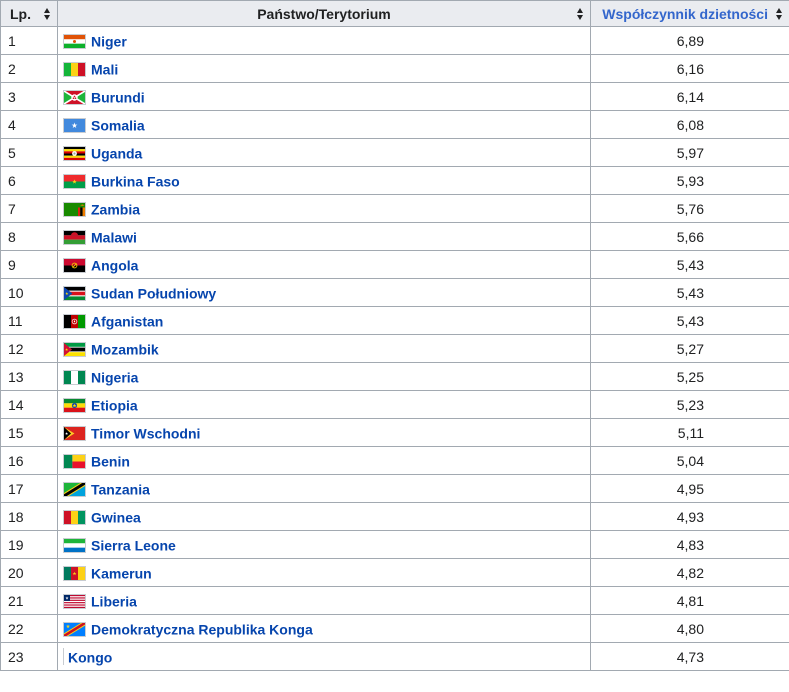 The image size is (789, 692). What do you see at coordinates (29, 236) in the screenshot?
I see `rank-cell: 8` at bounding box center [29, 236].